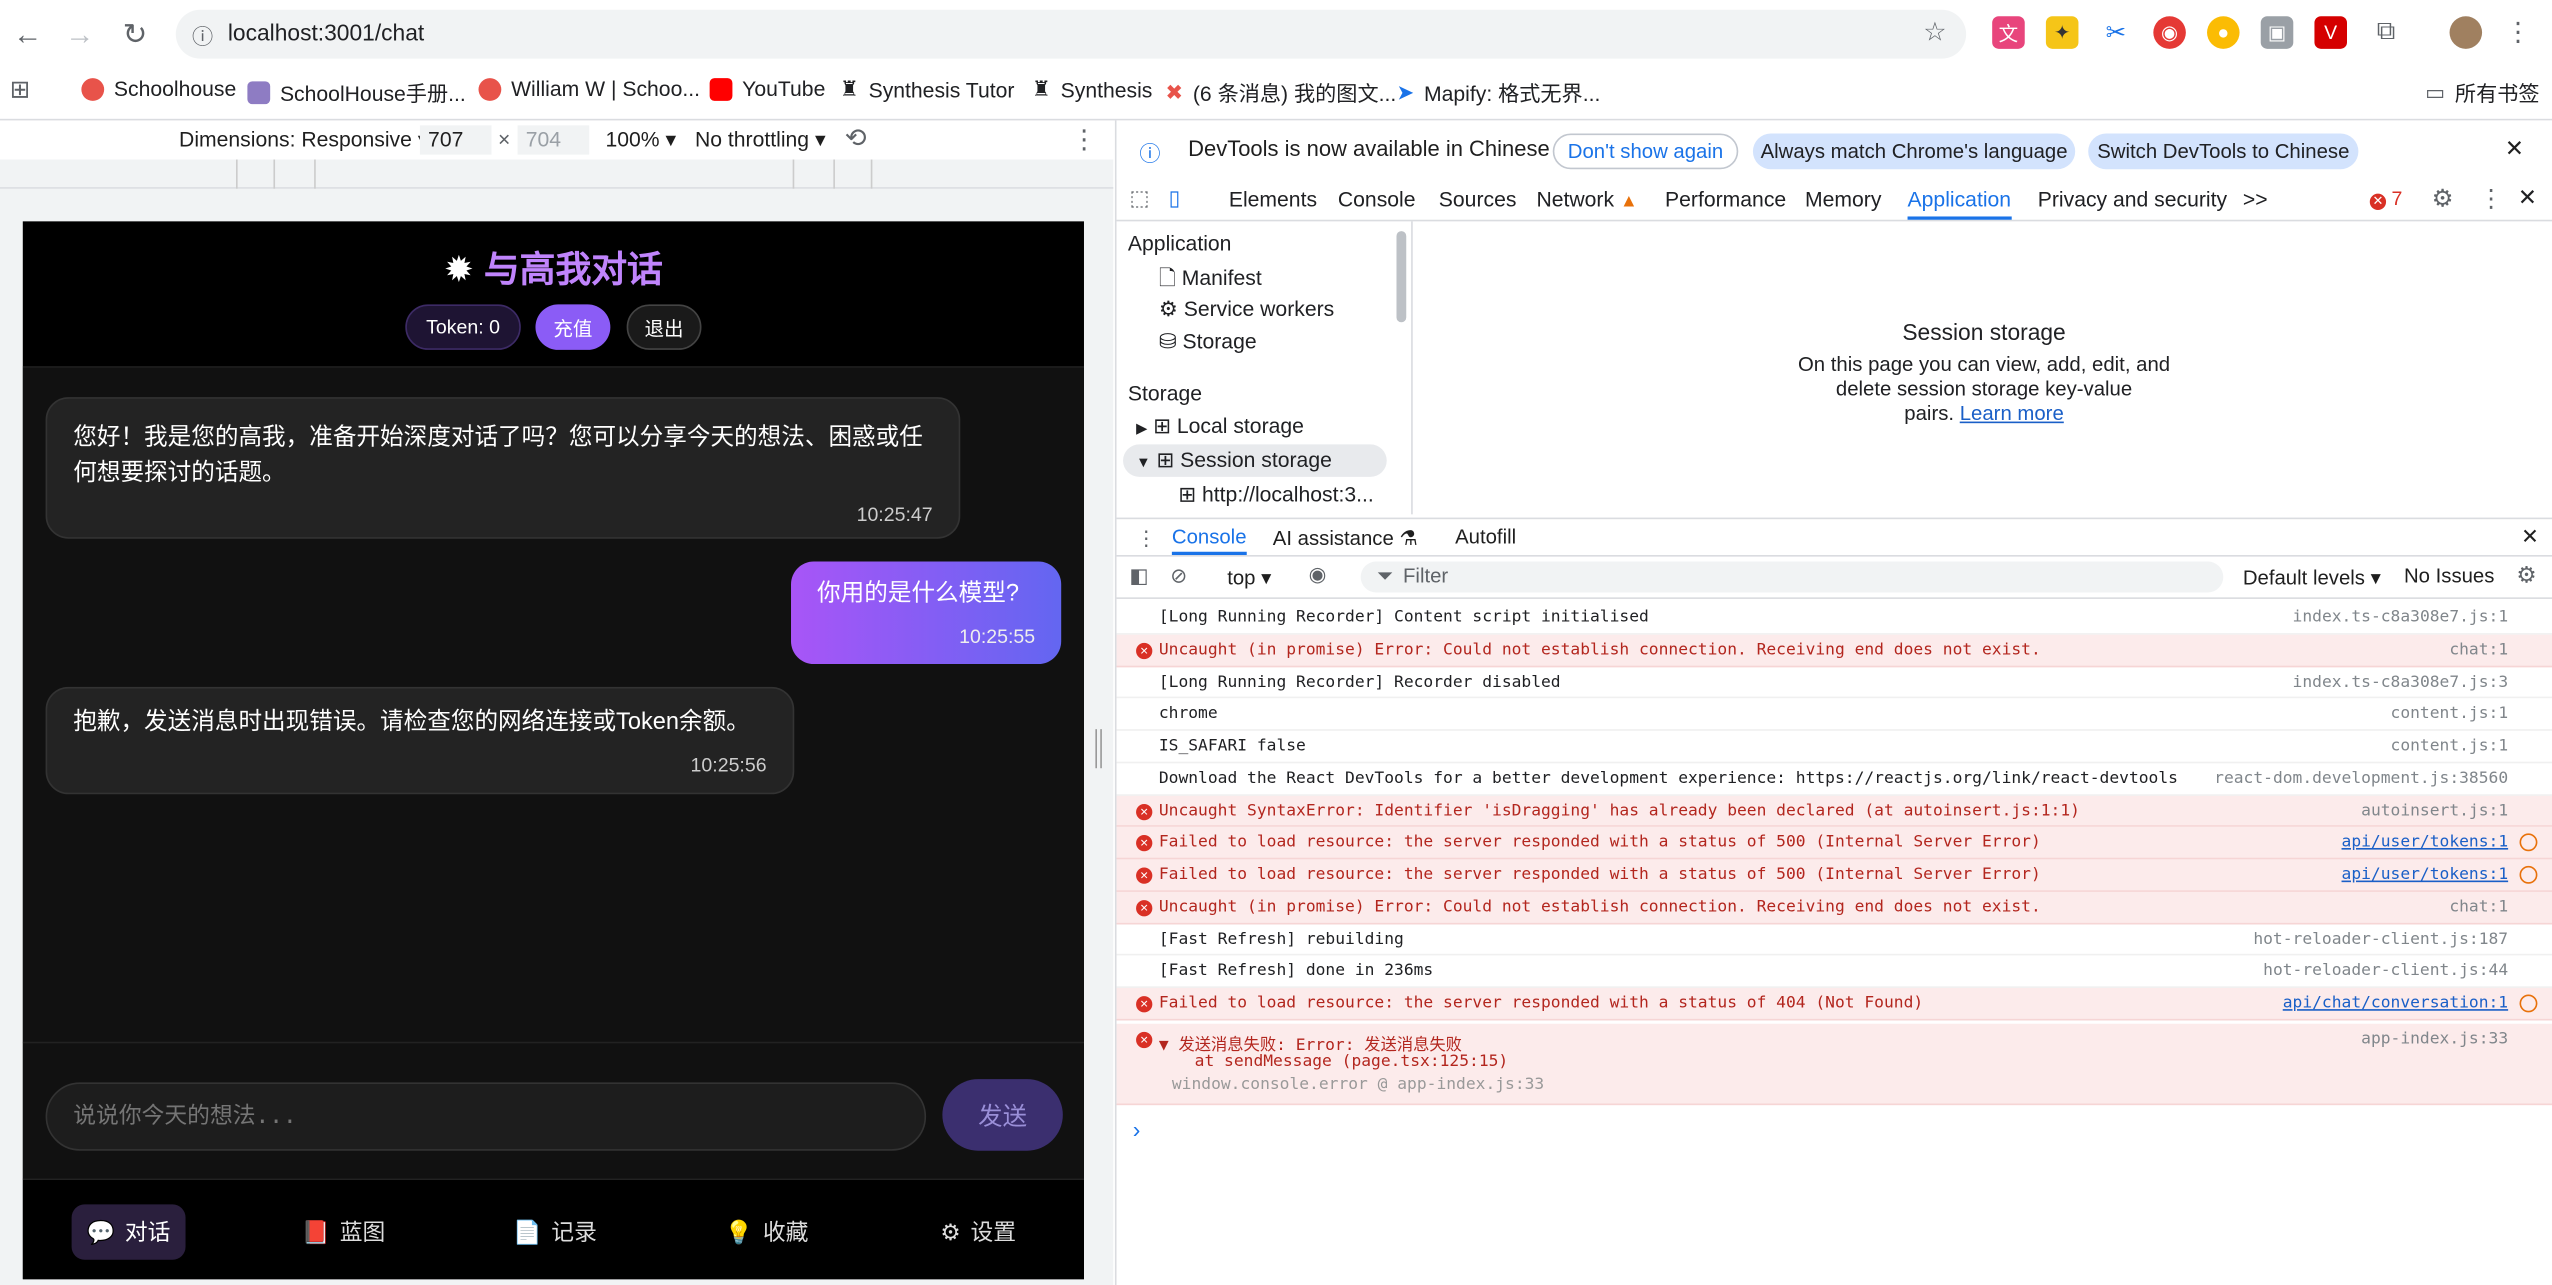 This screenshot has width=2552, height=1285. Describe the element at coordinates (760, 140) in the screenshot. I see `throttle-select: No throttling ▾` at that location.